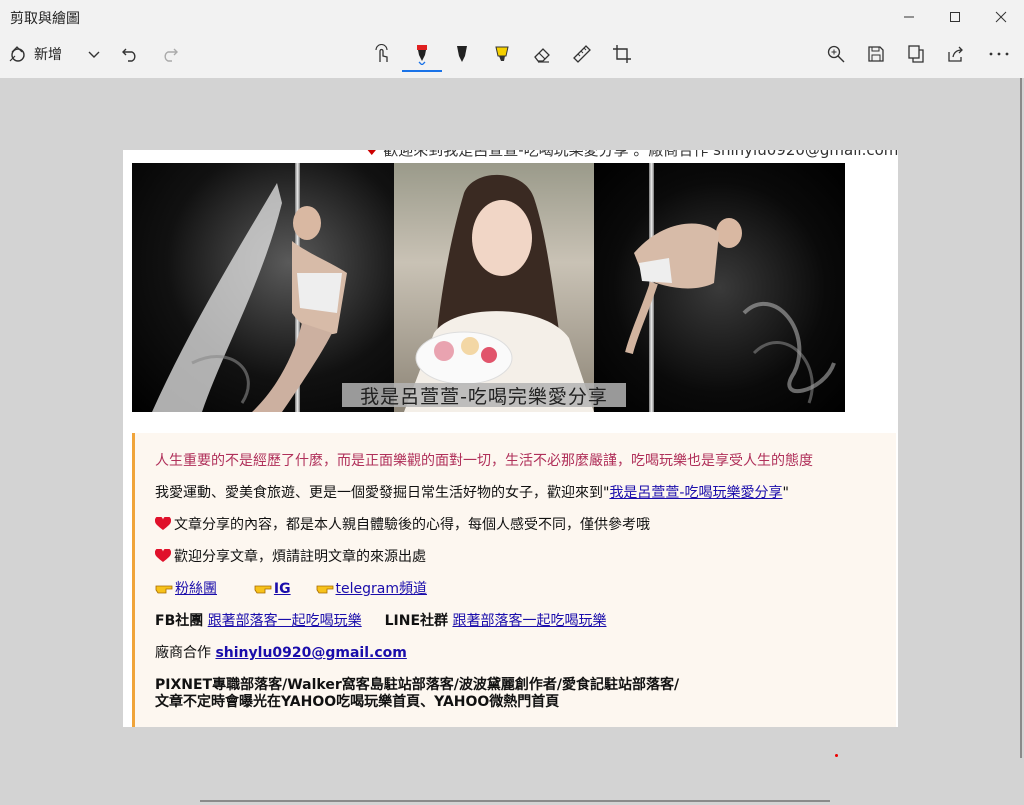  What do you see at coordinates (179, 621) in the screenshot?
I see `fb-label: FB社團` at bounding box center [179, 621].